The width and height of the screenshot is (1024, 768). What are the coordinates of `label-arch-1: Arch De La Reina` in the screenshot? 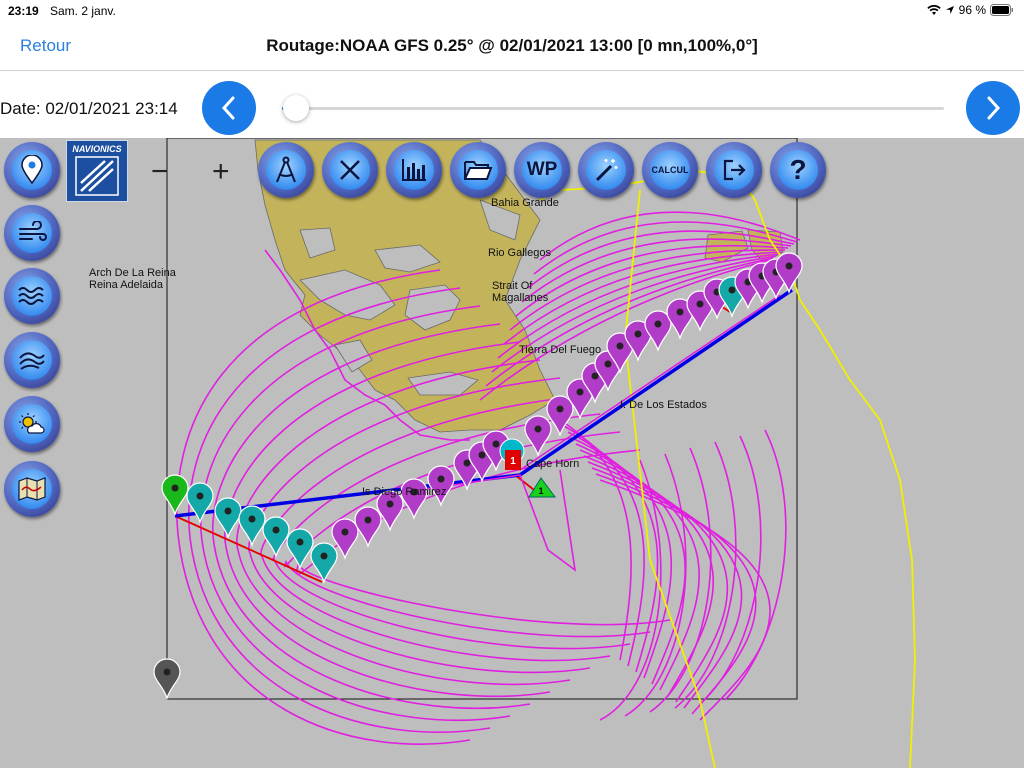 It's located at (132, 273).